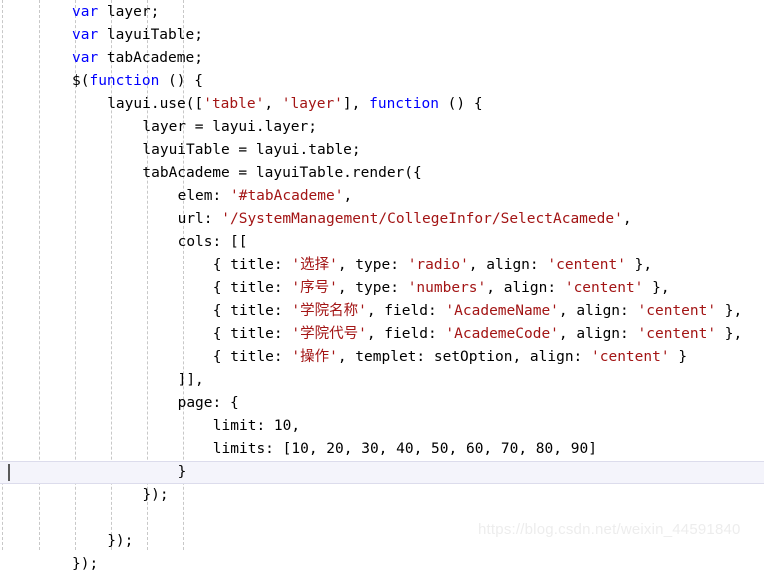 The height and width of the screenshot is (576, 764). What do you see at coordinates (129, 12) in the screenshot?
I see `code-token: layer;` at bounding box center [129, 12].